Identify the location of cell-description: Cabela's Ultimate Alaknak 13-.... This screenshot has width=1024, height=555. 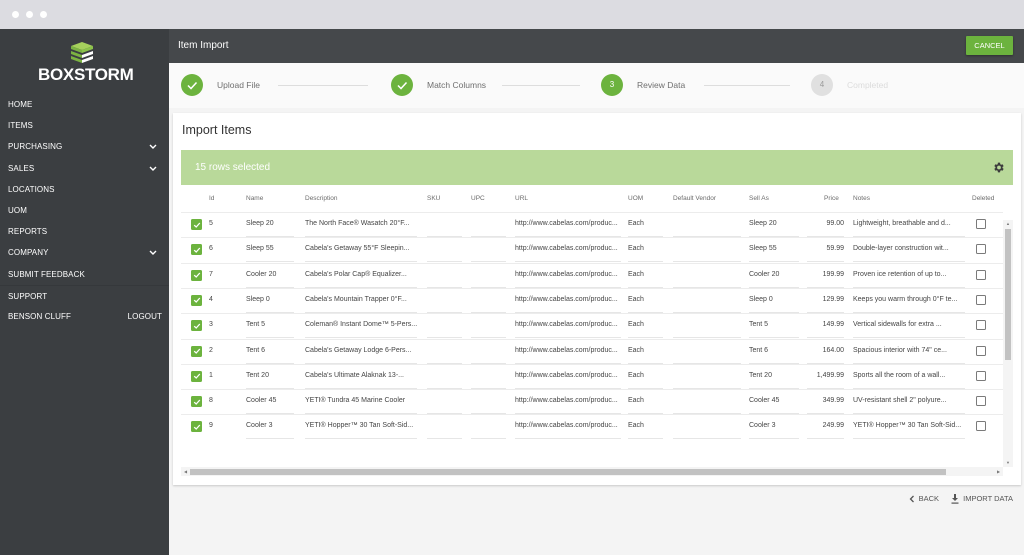
(361, 377).